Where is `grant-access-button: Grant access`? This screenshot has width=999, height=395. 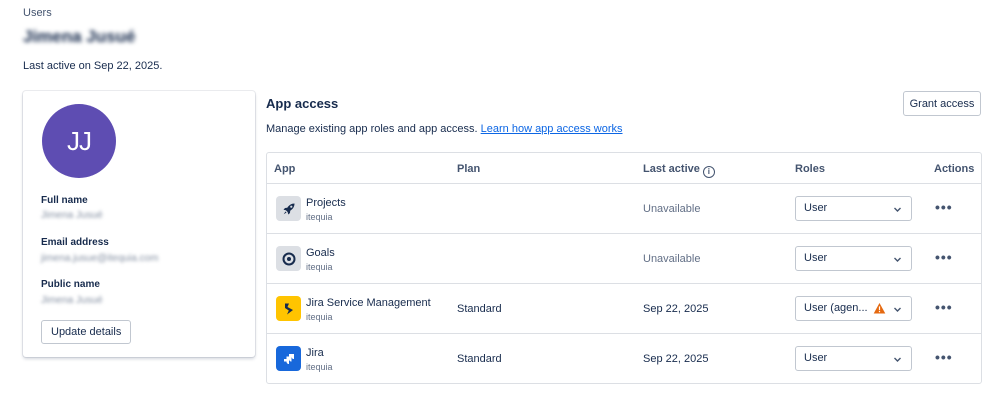
grant-access-button: Grant access is located at coordinates (942, 103).